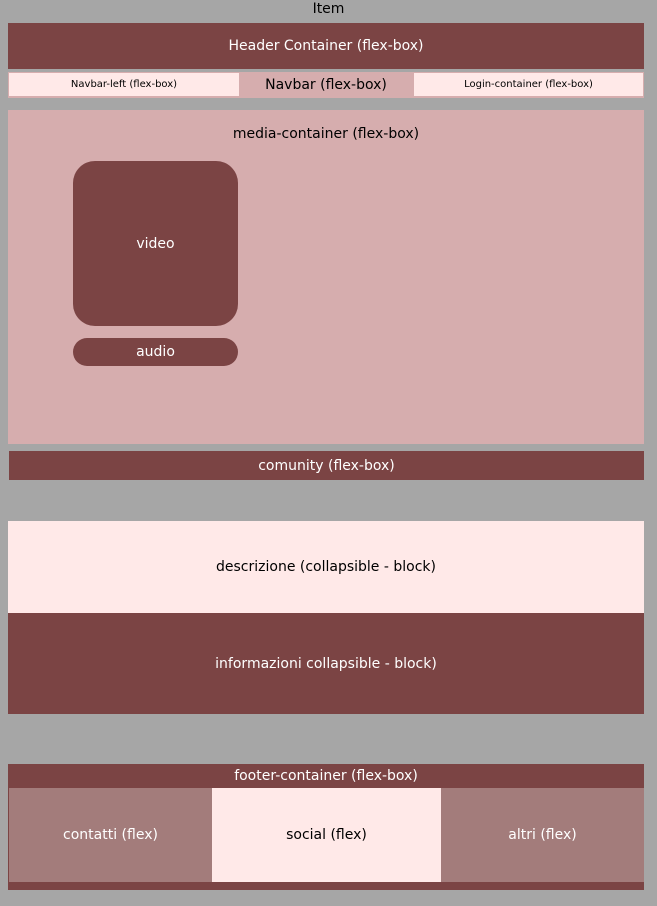  I want to click on header-container: Header Container (flex-box), so click(326, 46).